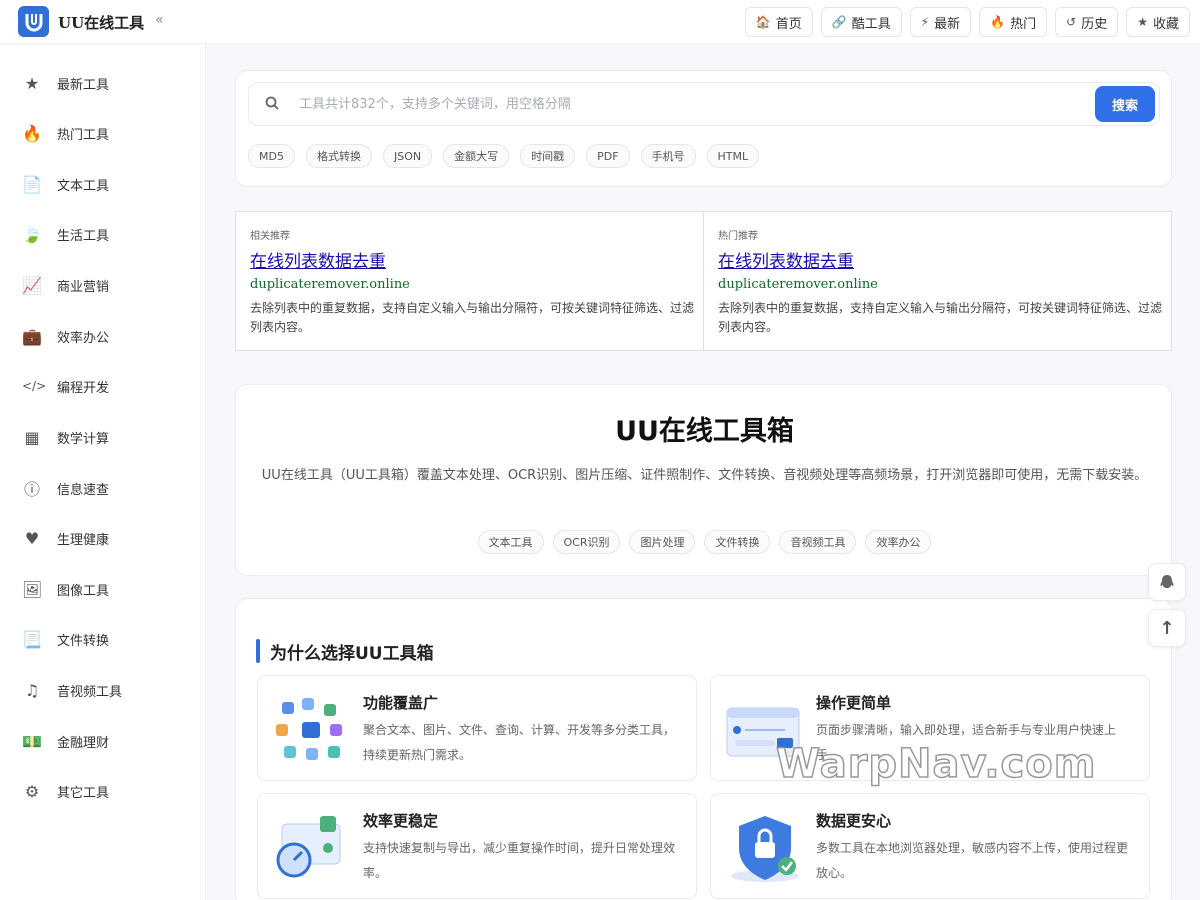  Describe the element at coordinates (32, 234) in the screenshot. I see `leaf-icon: 🍃` at that location.